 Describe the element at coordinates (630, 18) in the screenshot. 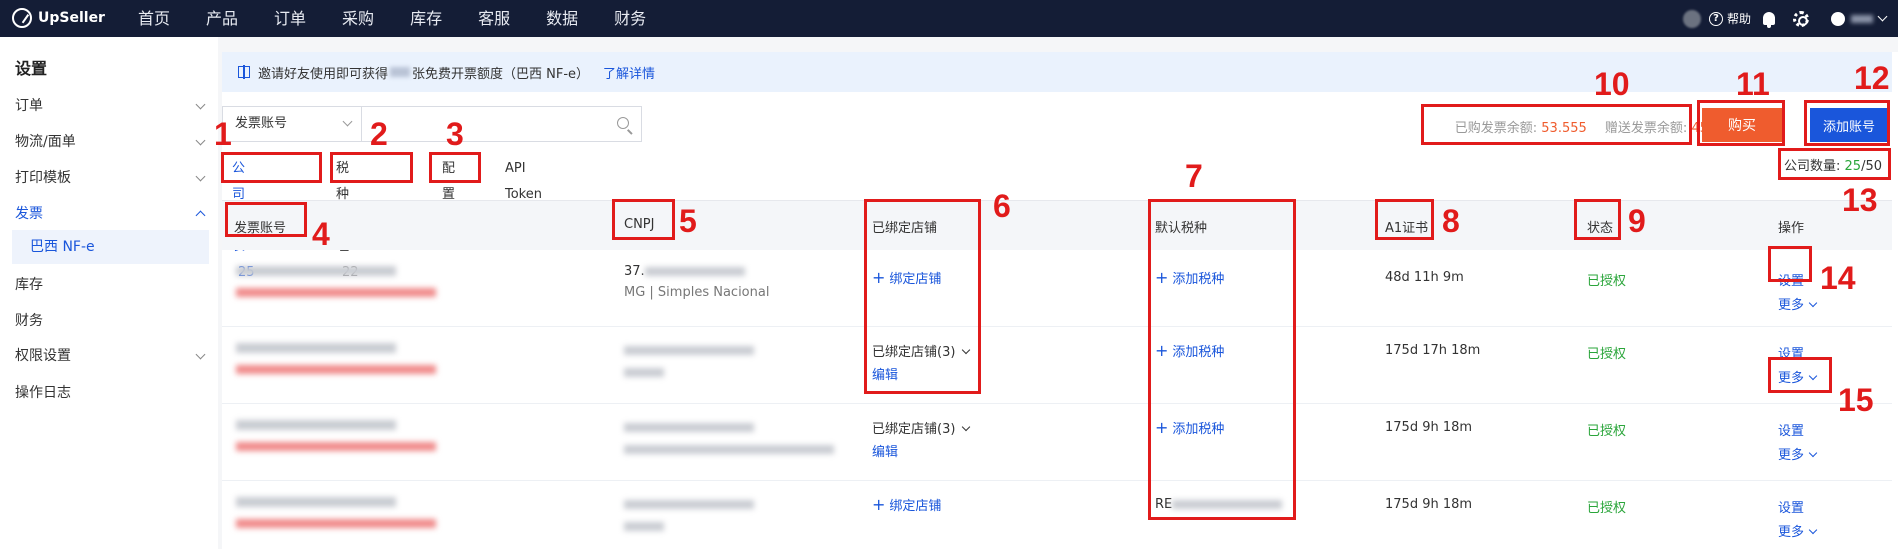

I see `nav-item-finance: 财务` at that location.